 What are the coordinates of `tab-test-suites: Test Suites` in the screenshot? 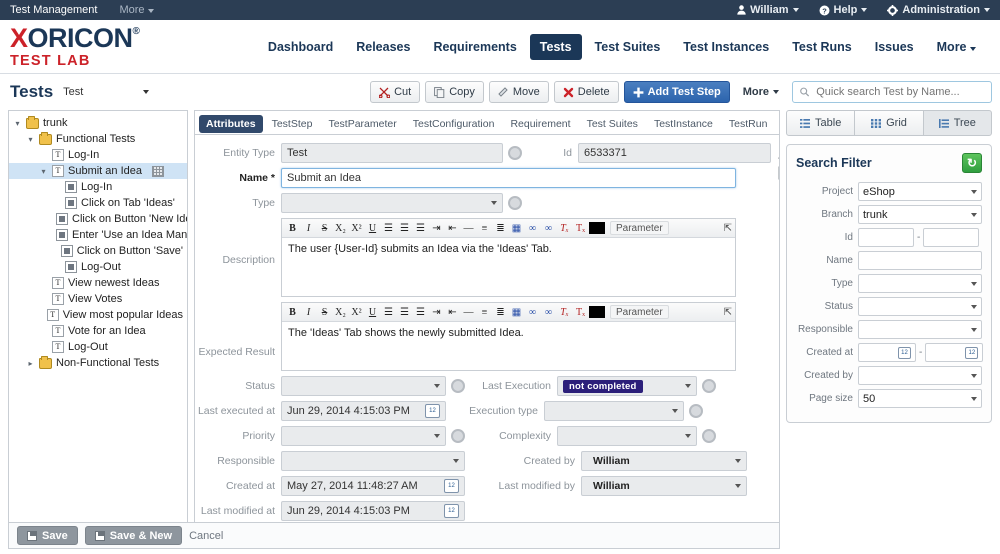 It's located at (612, 124).